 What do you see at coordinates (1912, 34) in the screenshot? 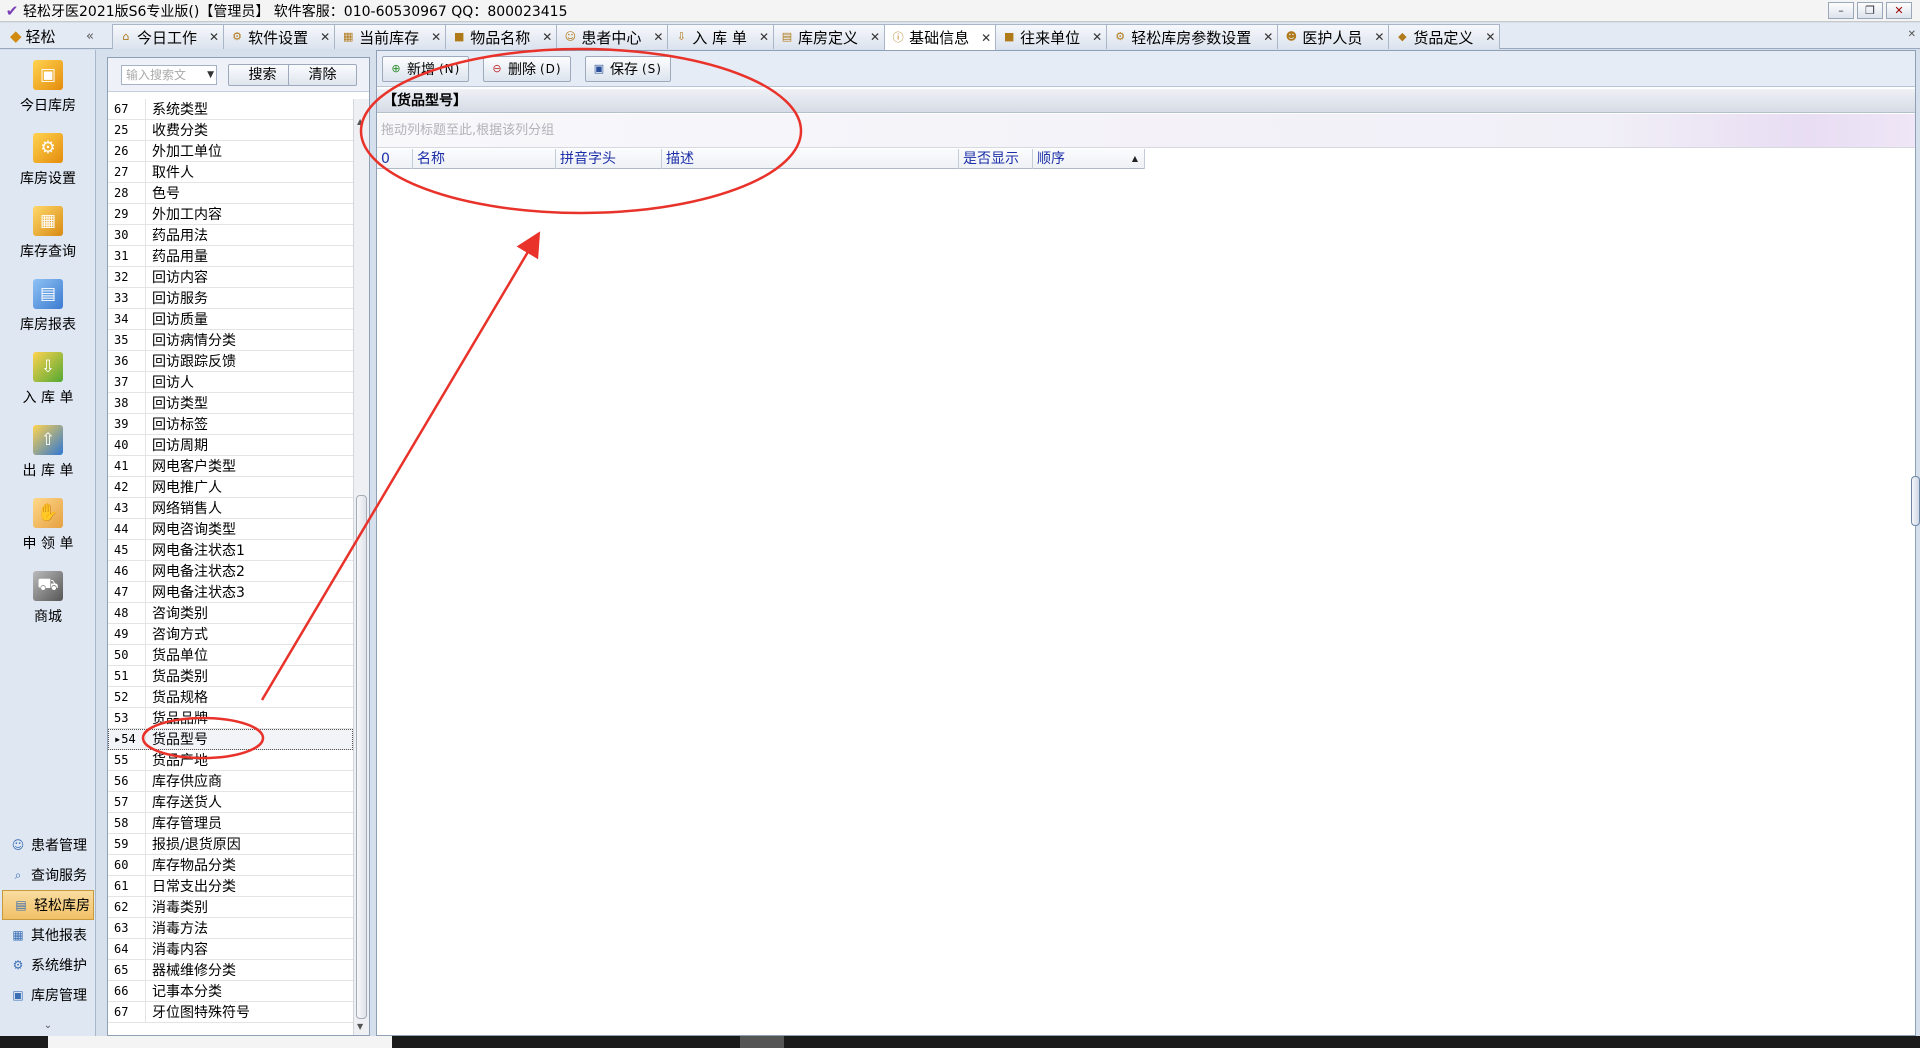
I see `tab-scroll-icon: ✕` at bounding box center [1912, 34].